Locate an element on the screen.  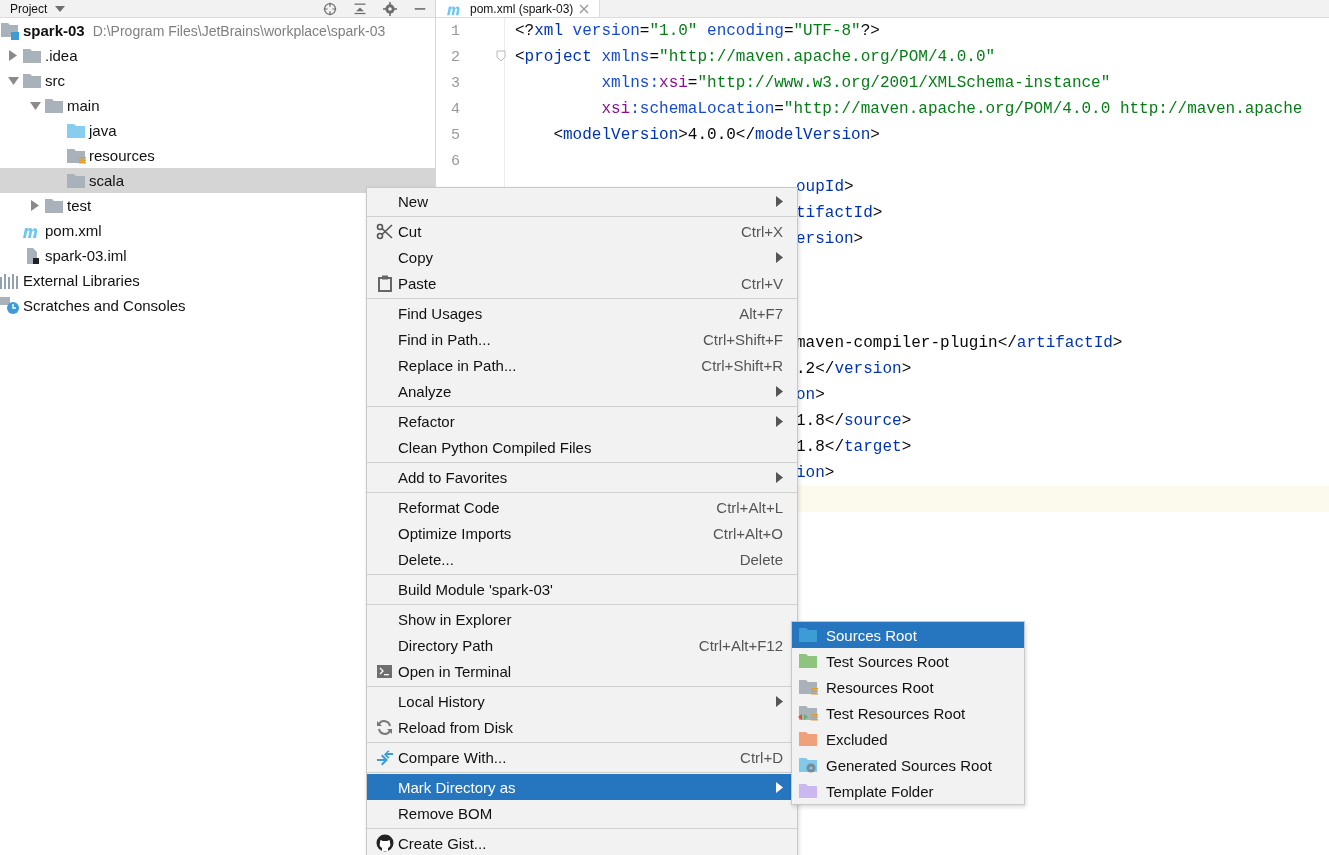
tree-item-label: pom.xml is located at coordinates (73, 230).